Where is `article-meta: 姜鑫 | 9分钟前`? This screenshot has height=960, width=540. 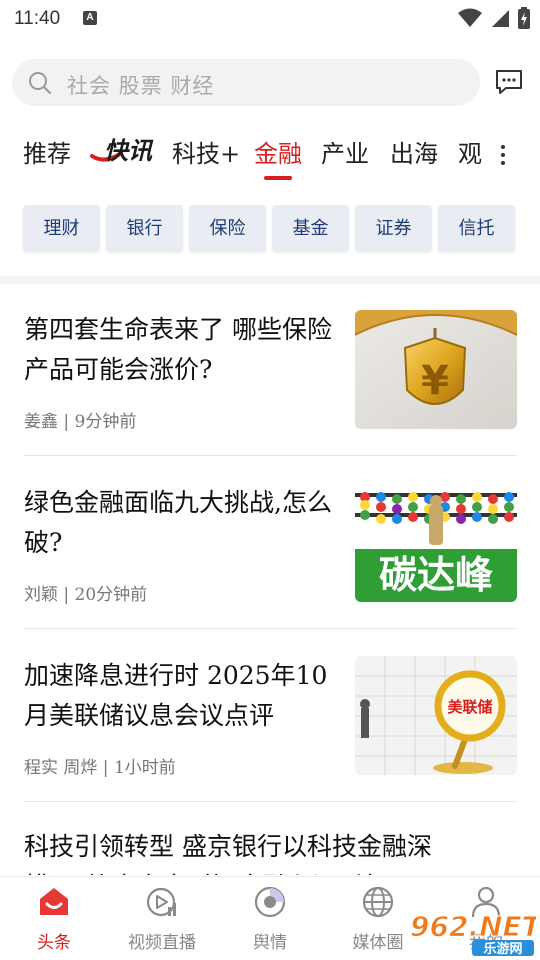 article-meta: 姜鑫 | 9分钟前 is located at coordinates (80, 422).